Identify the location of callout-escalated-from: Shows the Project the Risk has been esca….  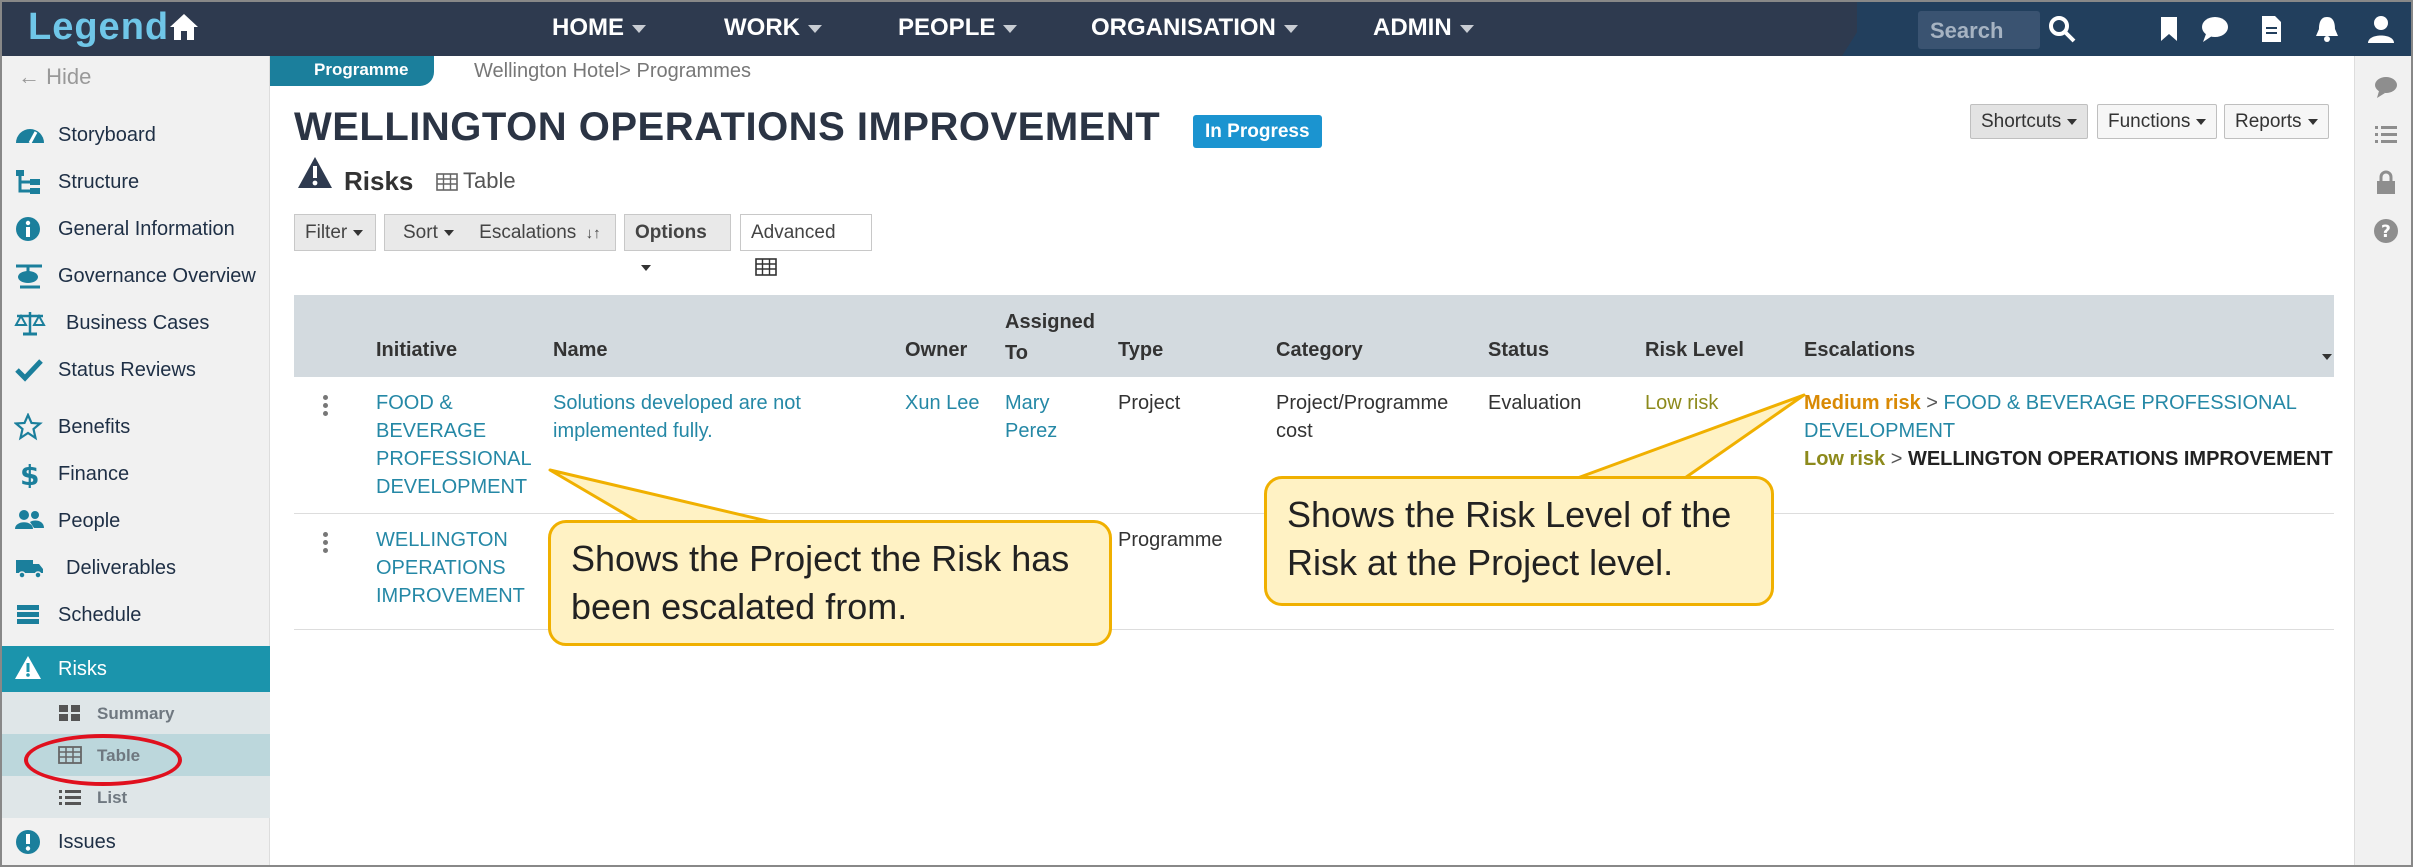
(830, 583).